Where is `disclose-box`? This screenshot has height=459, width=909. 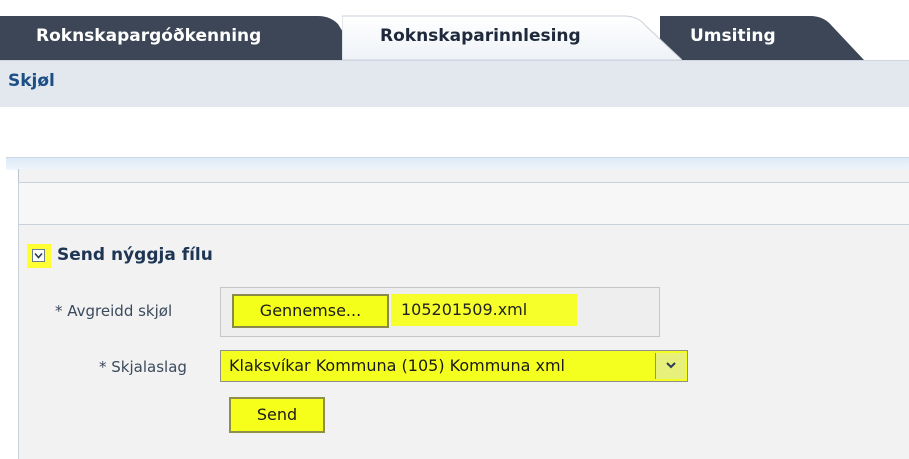 disclose-box is located at coordinates (38, 255).